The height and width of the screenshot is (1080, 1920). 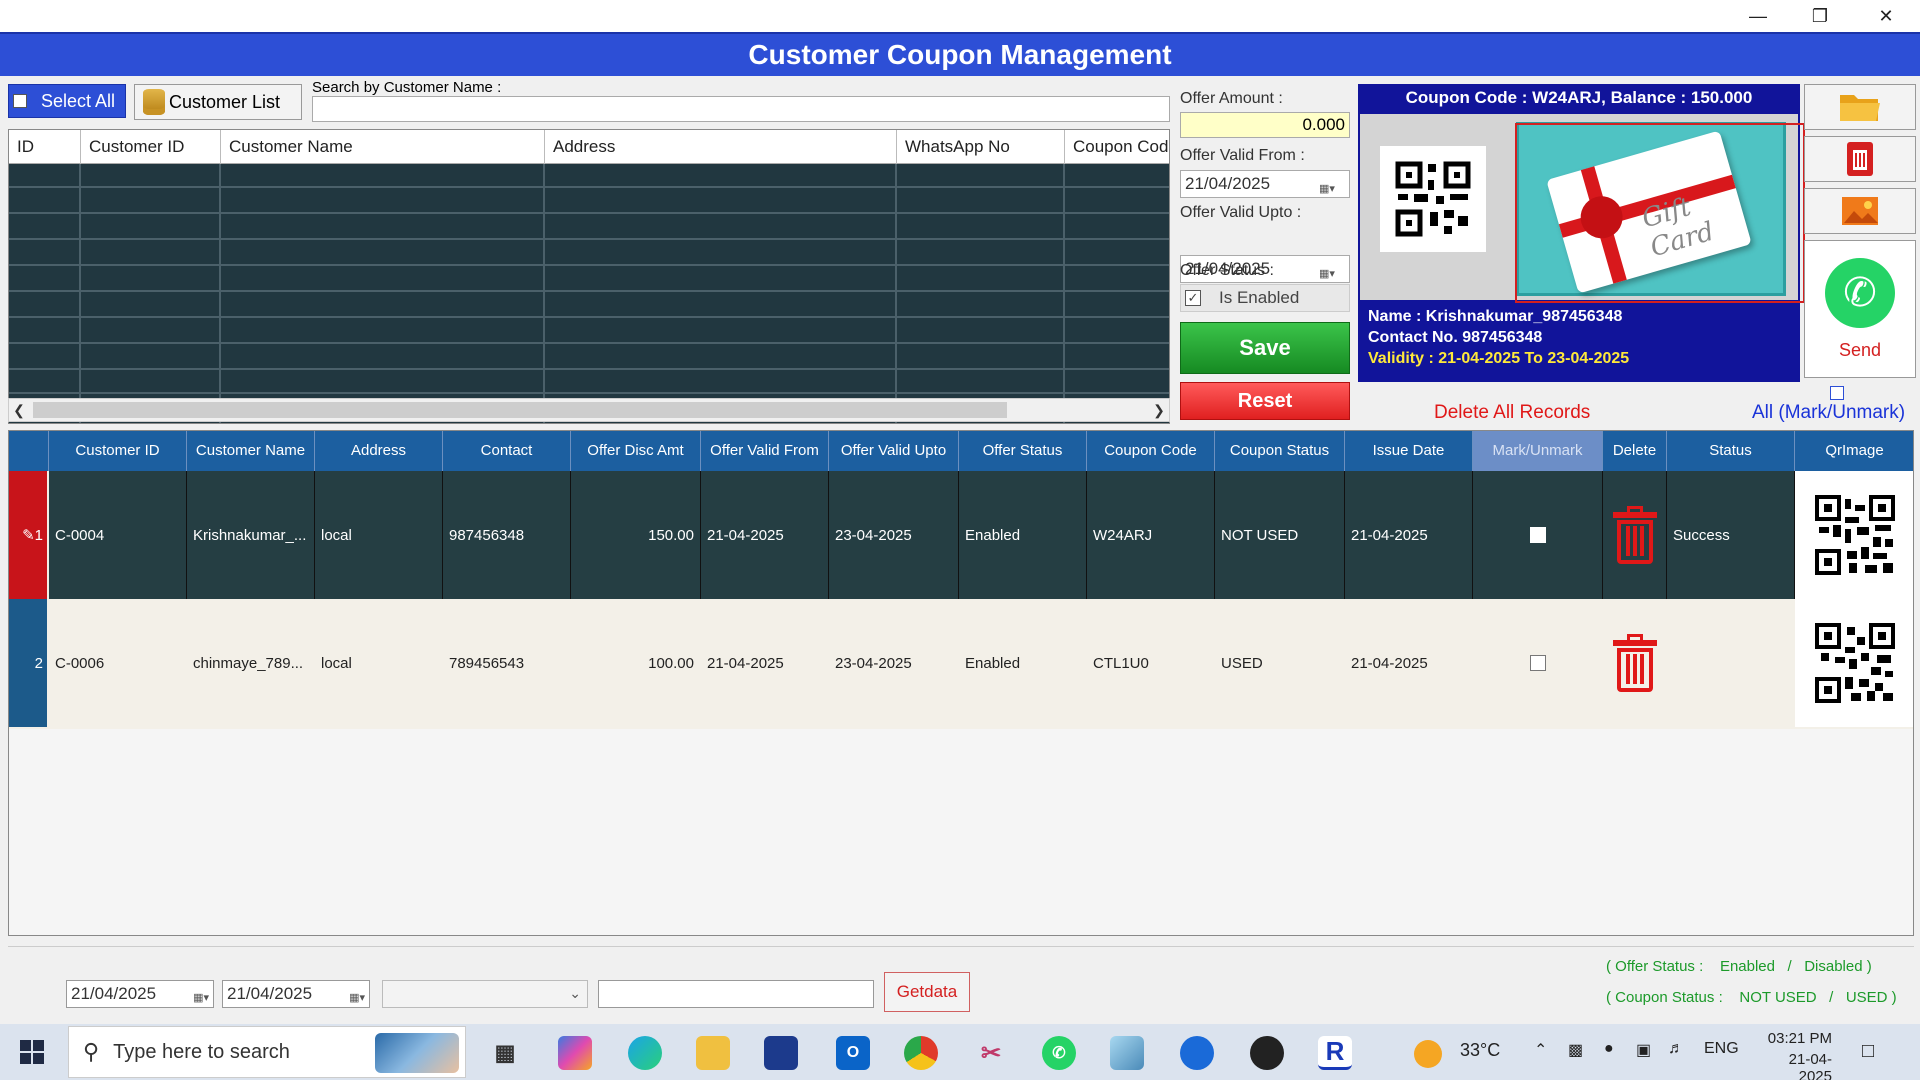 I want to click on delete-all-records-link: Delete All Records, so click(x=1512, y=413).